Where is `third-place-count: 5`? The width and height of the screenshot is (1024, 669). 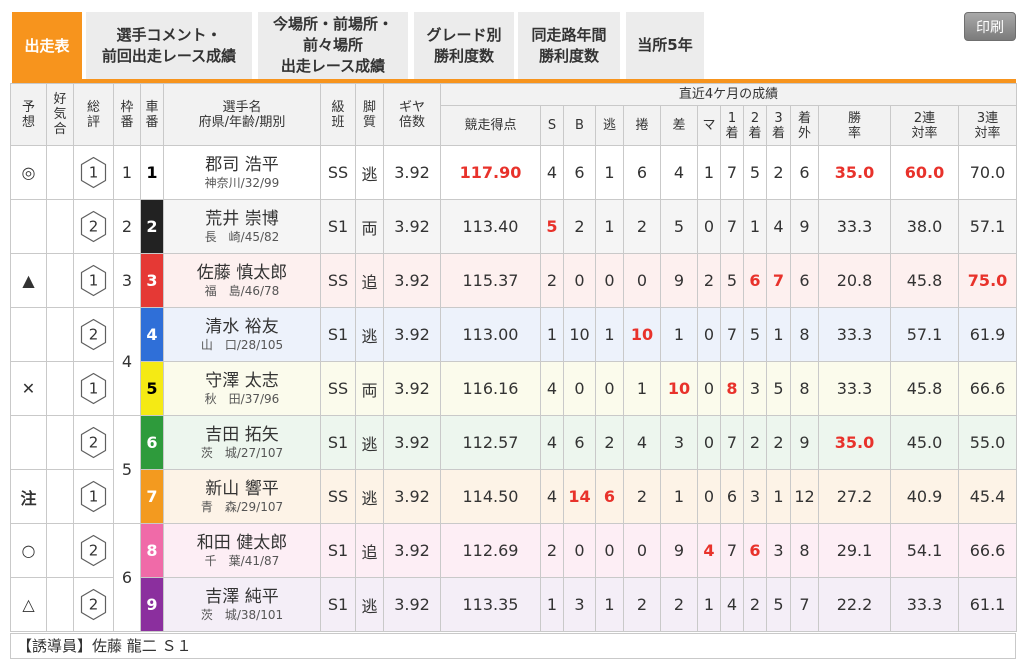
third-place-count: 5 is located at coordinates (778, 604).